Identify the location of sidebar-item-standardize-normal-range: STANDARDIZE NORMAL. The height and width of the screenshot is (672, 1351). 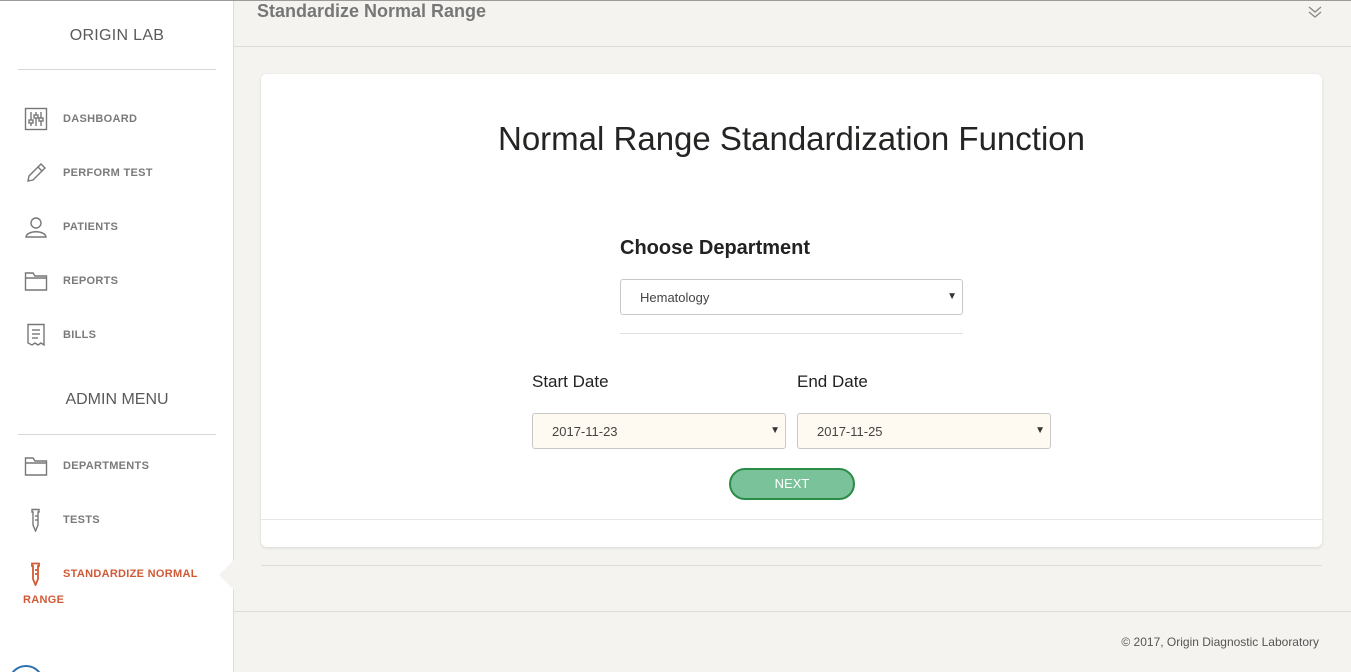
(117, 574).